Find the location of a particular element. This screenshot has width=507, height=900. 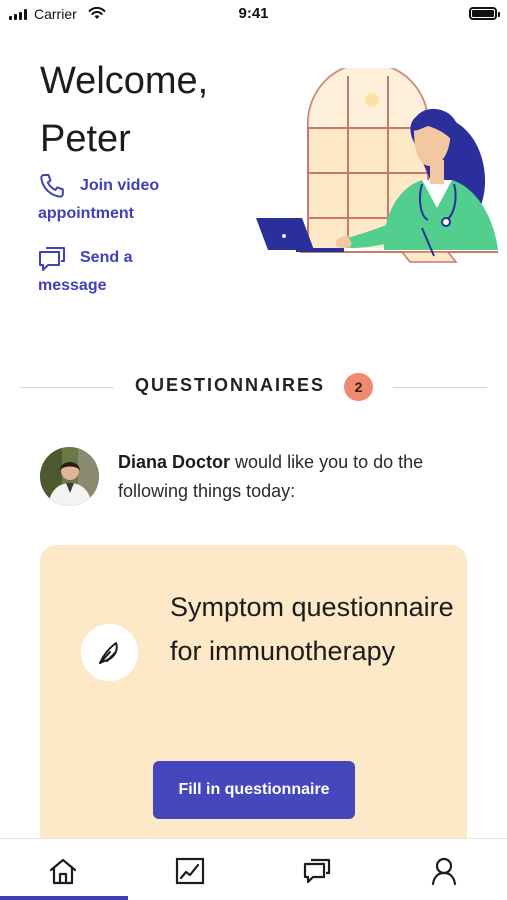

welcome-line: Welcome, is located at coordinates (124, 81).